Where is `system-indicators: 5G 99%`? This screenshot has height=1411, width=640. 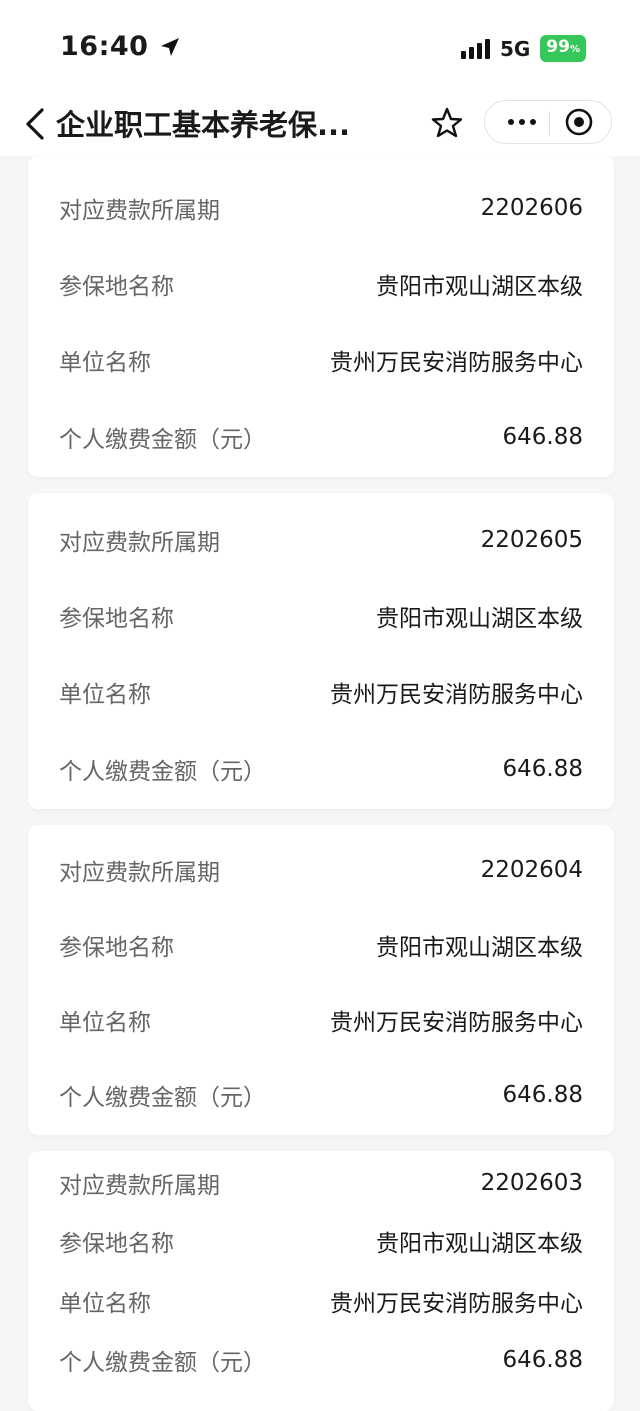 system-indicators: 5G 99% is located at coordinates (523, 48).